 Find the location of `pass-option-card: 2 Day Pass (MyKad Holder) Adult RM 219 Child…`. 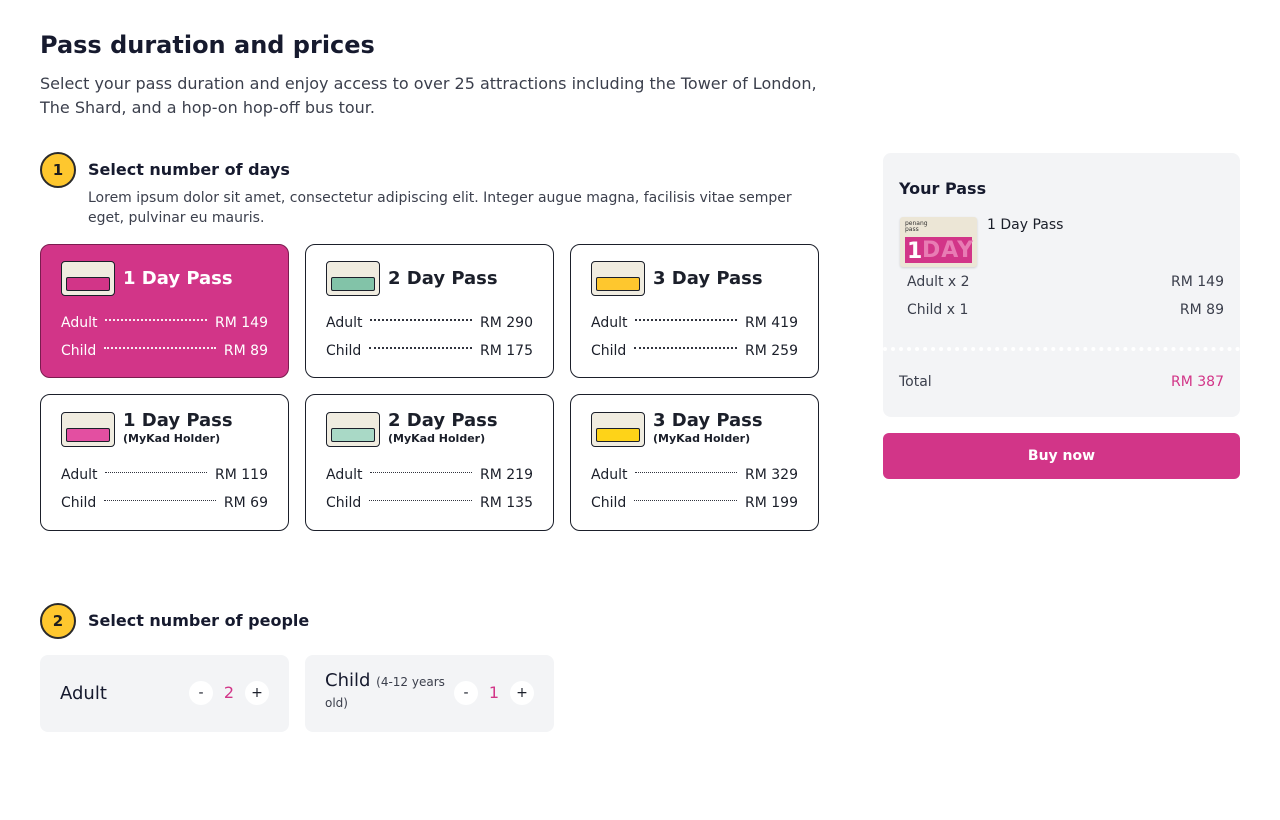

pass-option-card: 2 Day Pass (MyKad Holder) Adult RM 219 Child… is located at coordinates (429, 462).